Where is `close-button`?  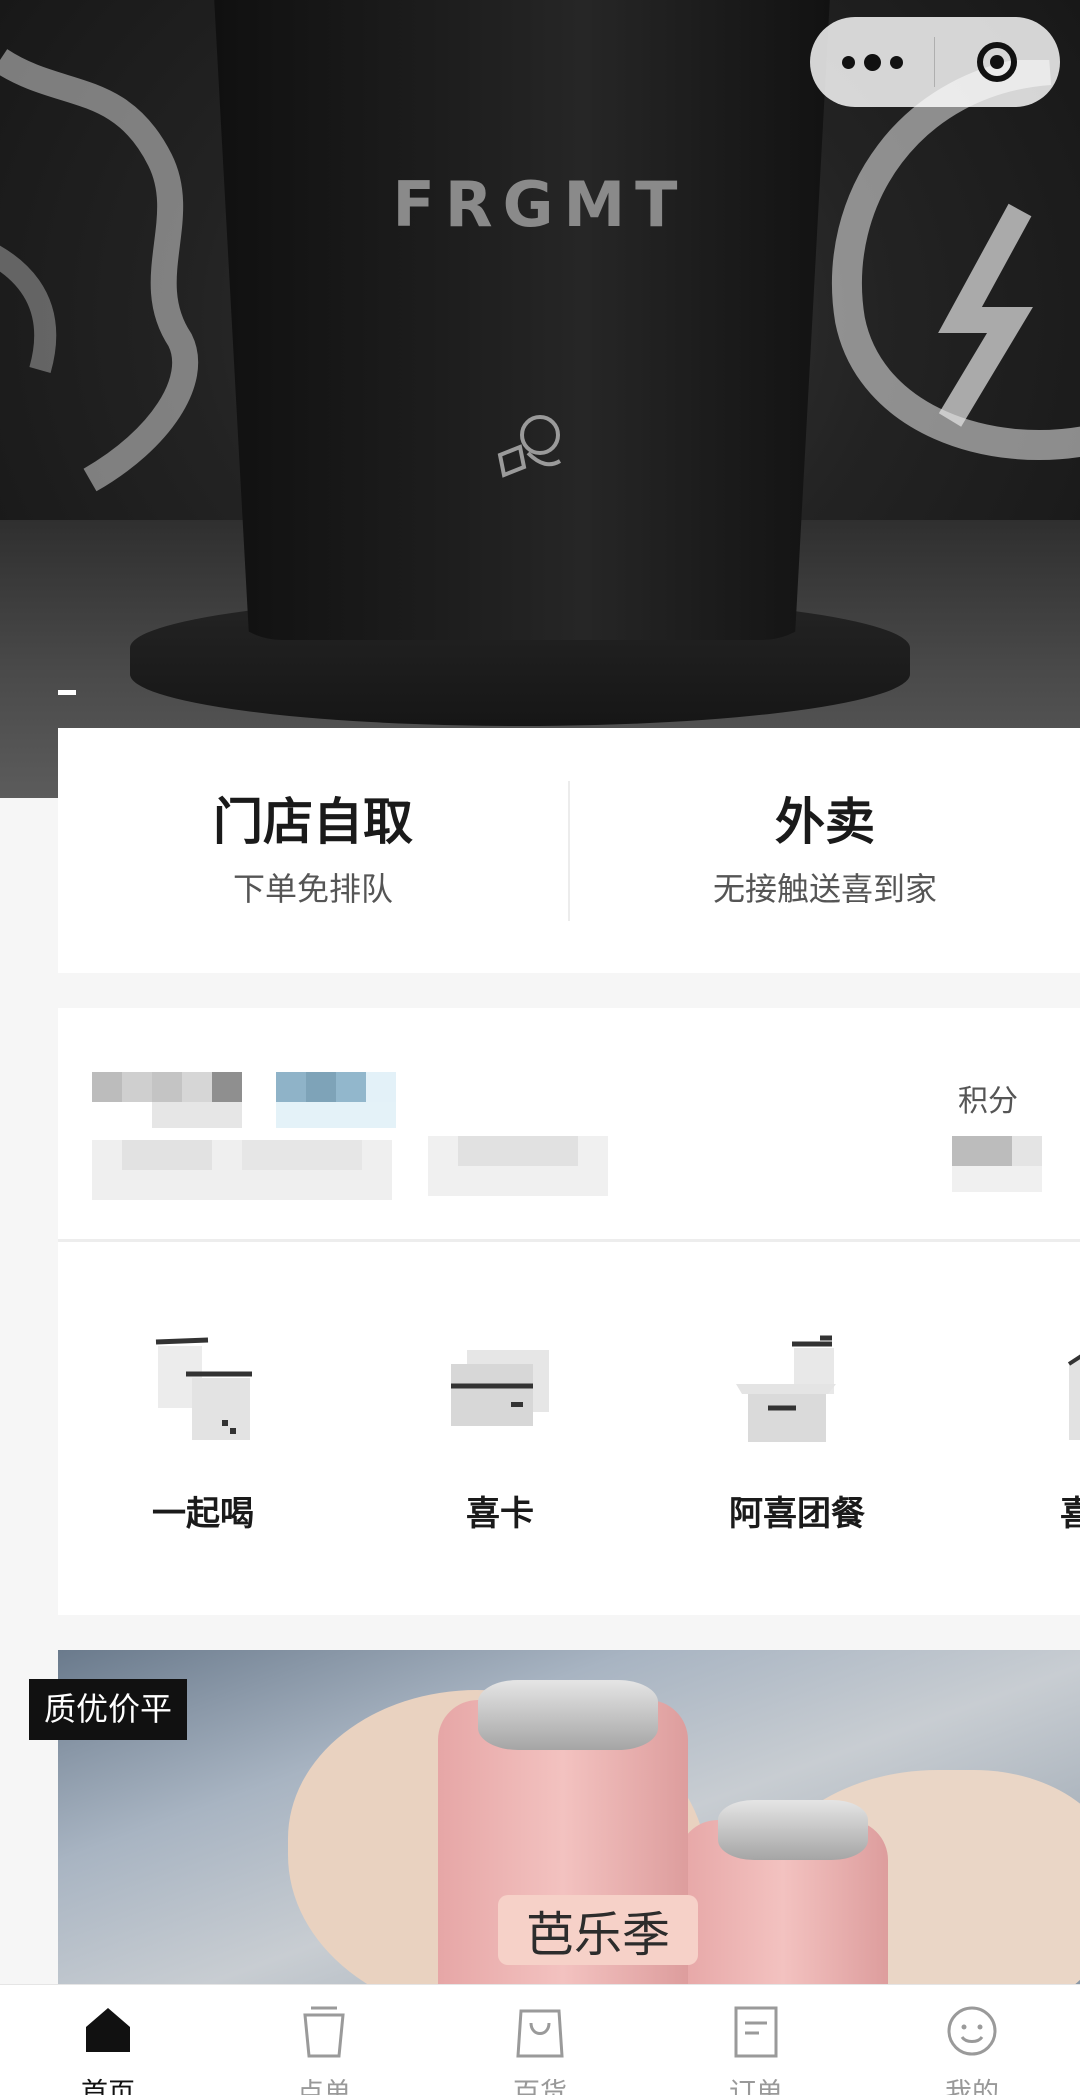
close-button is located at coordinates (997, 62).